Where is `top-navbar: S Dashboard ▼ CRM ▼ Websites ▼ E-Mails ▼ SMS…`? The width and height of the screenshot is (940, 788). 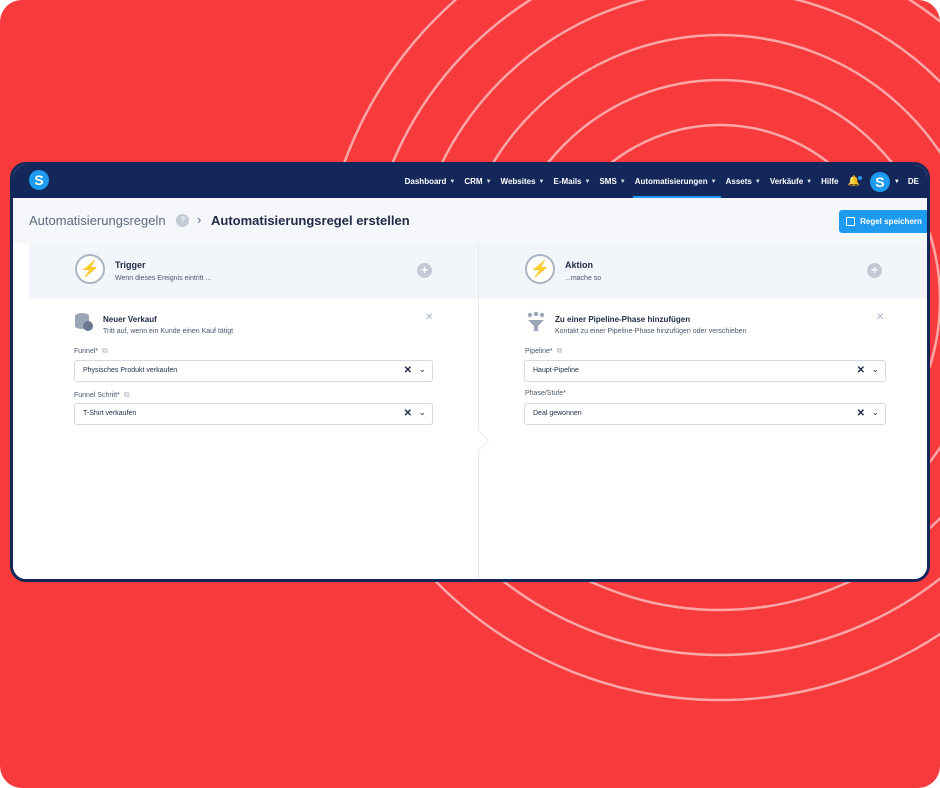
top-navbar: S Dashboard ▼ CRM ▼ Websites ▼ E-Mails ▼ SMS… is located at coordinates (470, 181).